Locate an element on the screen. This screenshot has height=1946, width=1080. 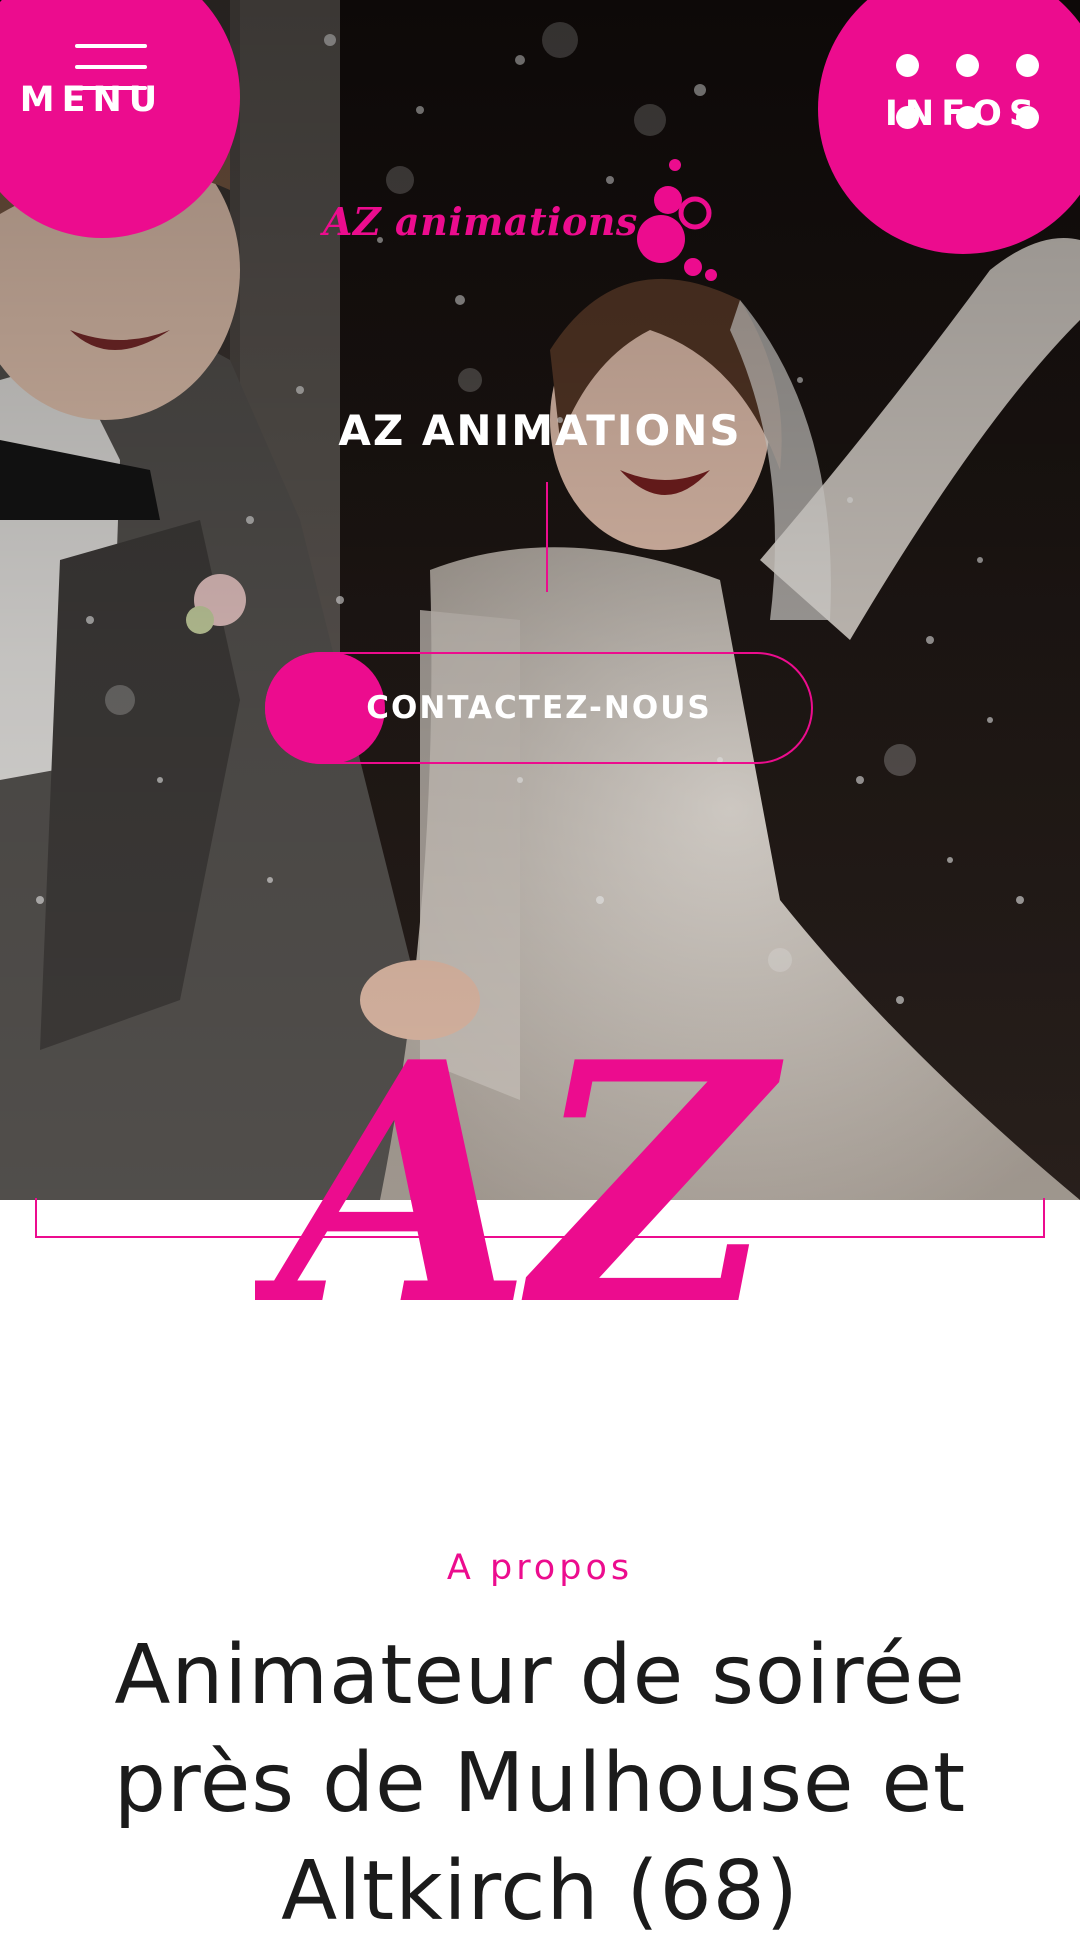
svg-text: AZ is located at coordinates (520, 1175).